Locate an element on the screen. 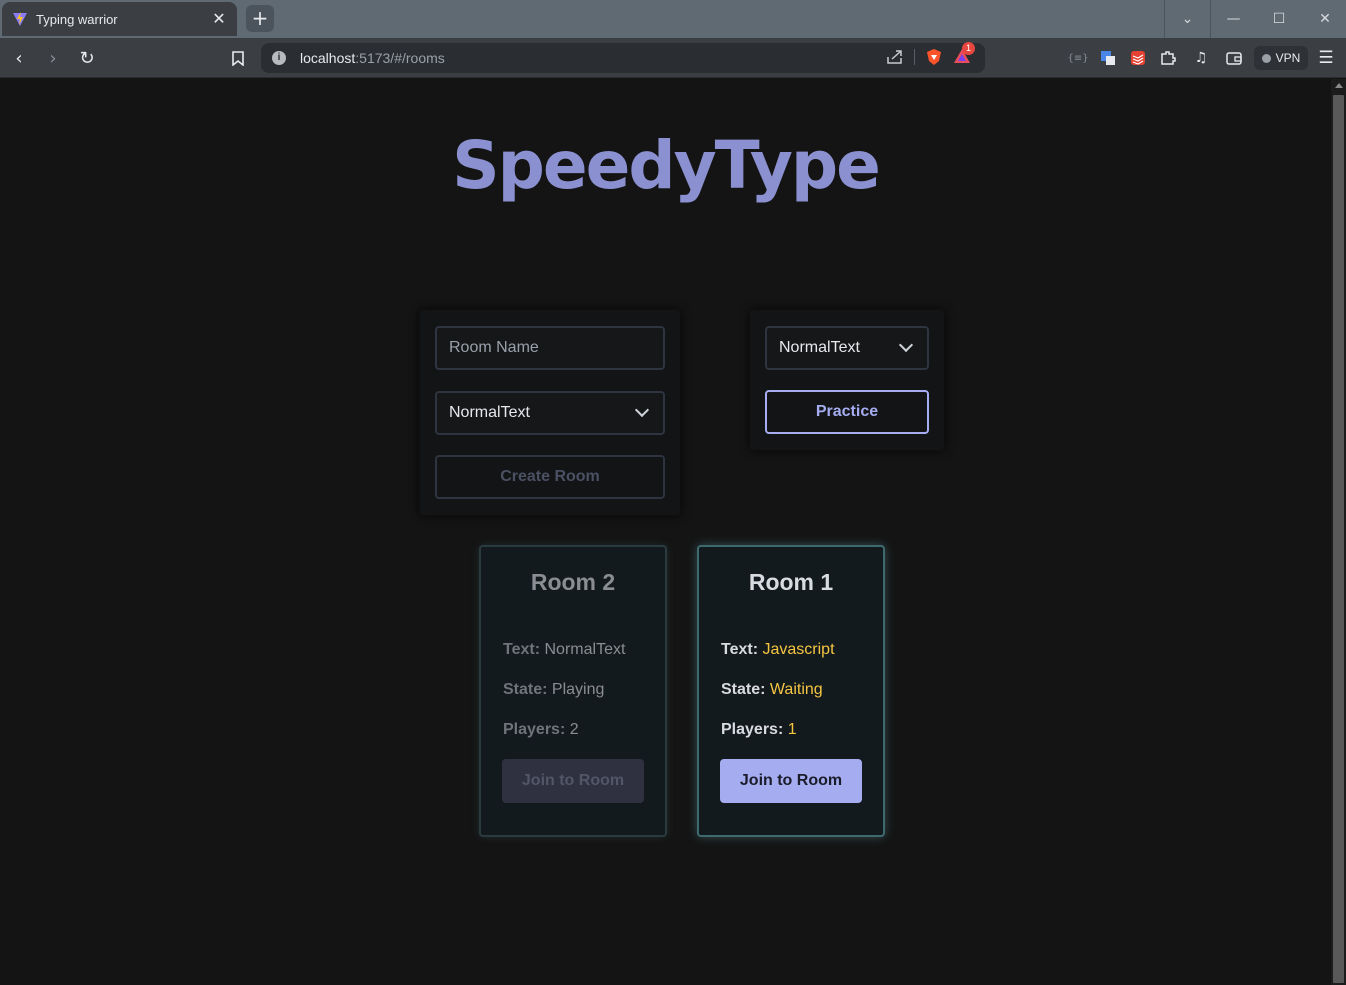  vpn-status-icon is located at coordinates (1266, 58).